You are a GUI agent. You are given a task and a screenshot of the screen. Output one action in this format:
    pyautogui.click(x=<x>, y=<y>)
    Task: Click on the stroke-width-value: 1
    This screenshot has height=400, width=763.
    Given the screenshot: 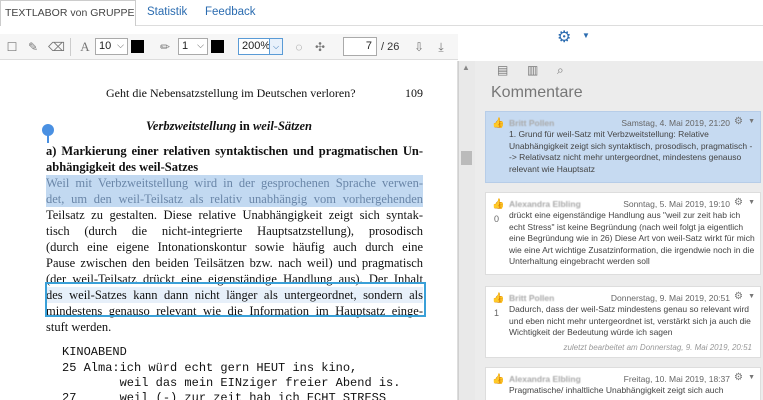 What is the action you would take?
    pyautogui.click(x=185, y=46)
    